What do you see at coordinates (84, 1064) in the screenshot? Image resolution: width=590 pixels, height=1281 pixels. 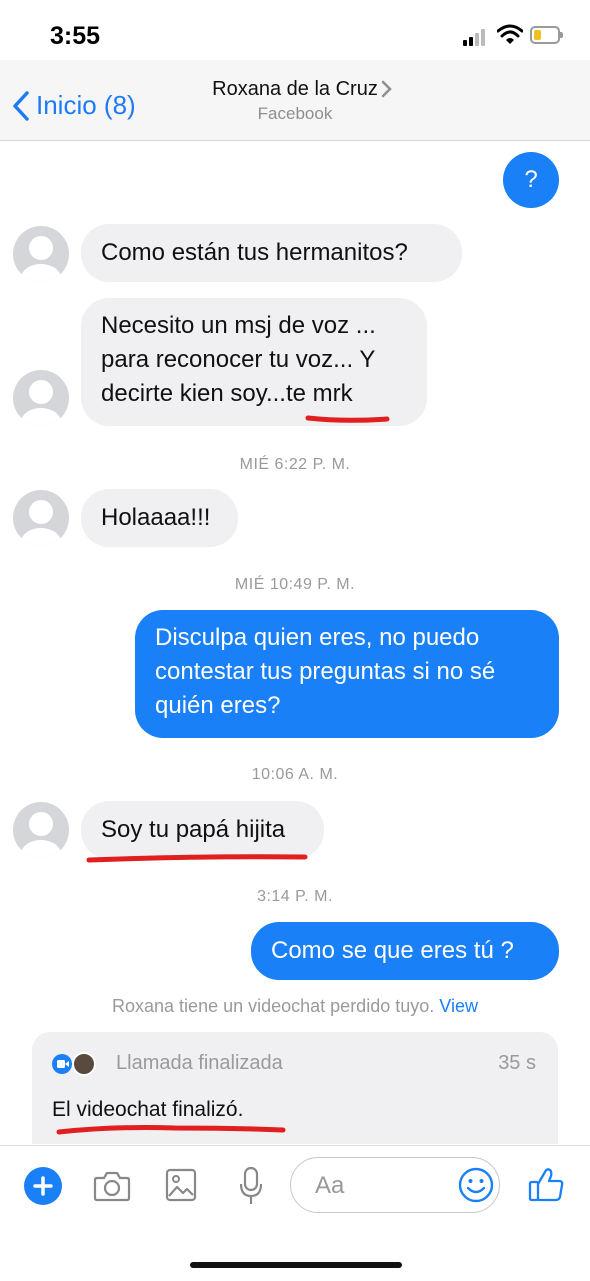 I see `caller-avatar` at bounding box center [84, 1064].